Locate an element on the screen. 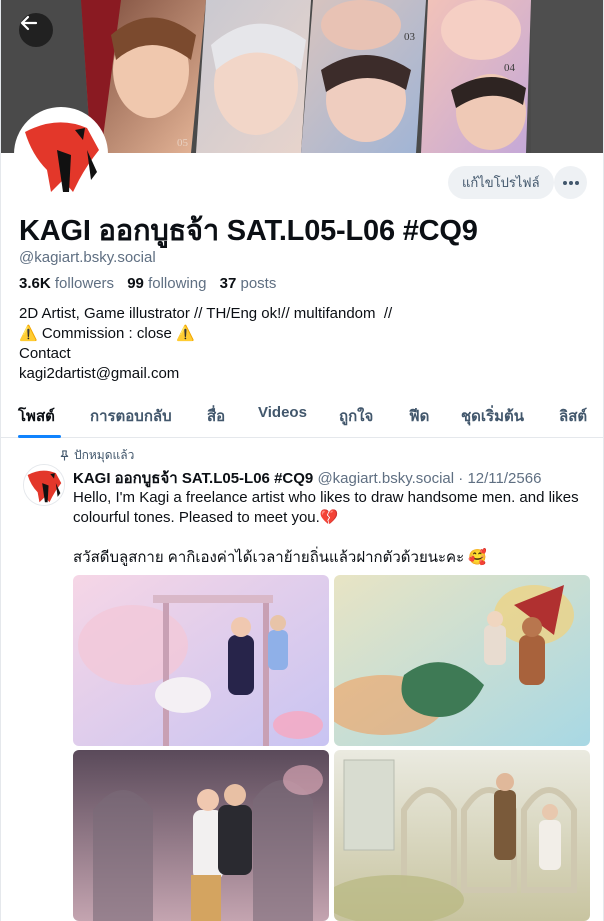 Image resolution: width=604 pixels, height=921 pixels. profile-handle: @kagiart.bsky.social is located at coordinates (87, 257).